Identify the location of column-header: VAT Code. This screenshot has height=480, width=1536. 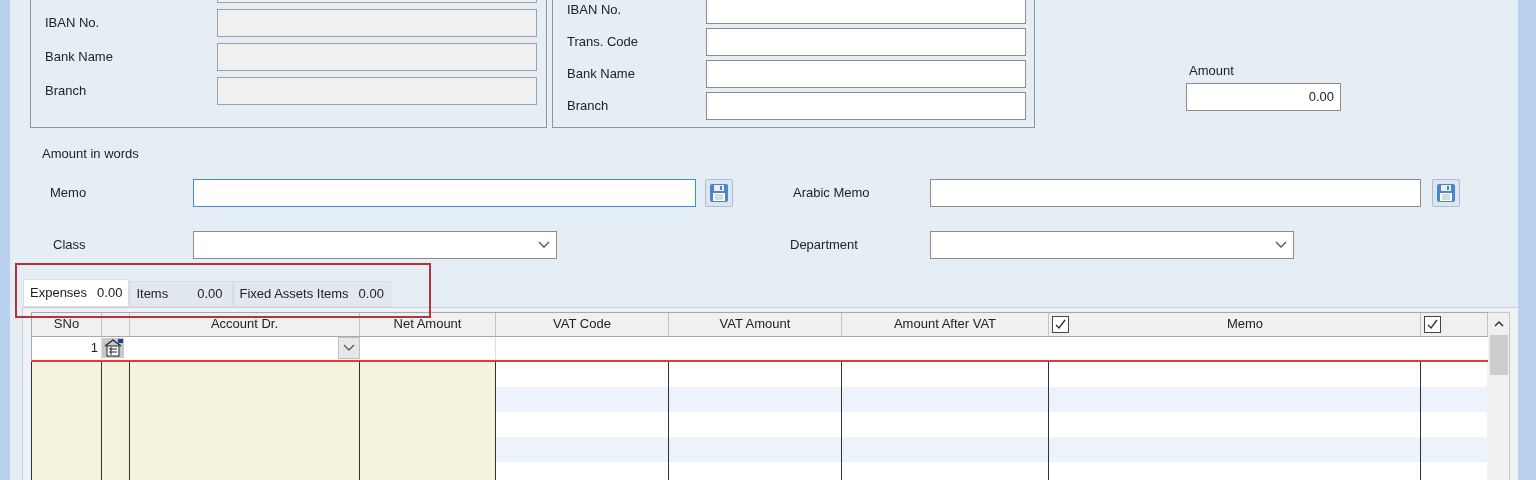
(582, 324).